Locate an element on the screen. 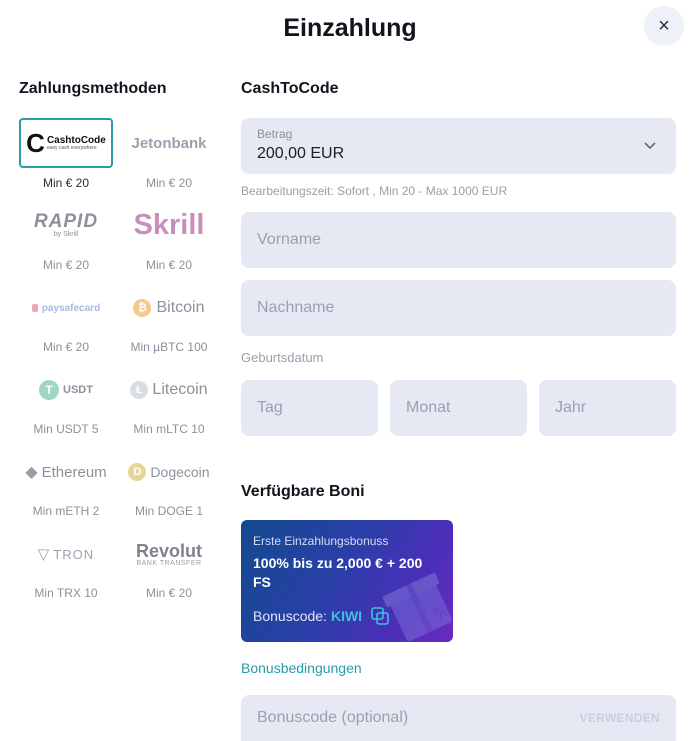 The image size is (700, 741). bonus-heading: Verfügbare Boni is located at coordinates (303, 491).